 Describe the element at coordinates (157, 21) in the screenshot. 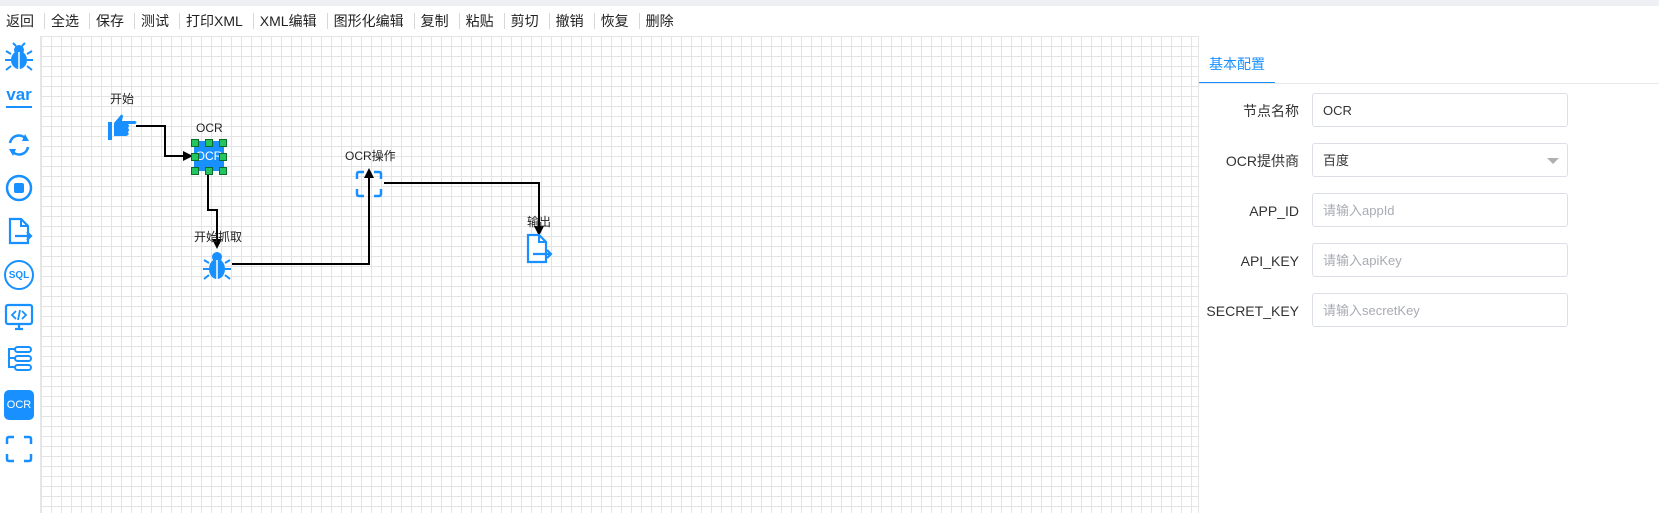

I see `test-button: 测试` at that location.